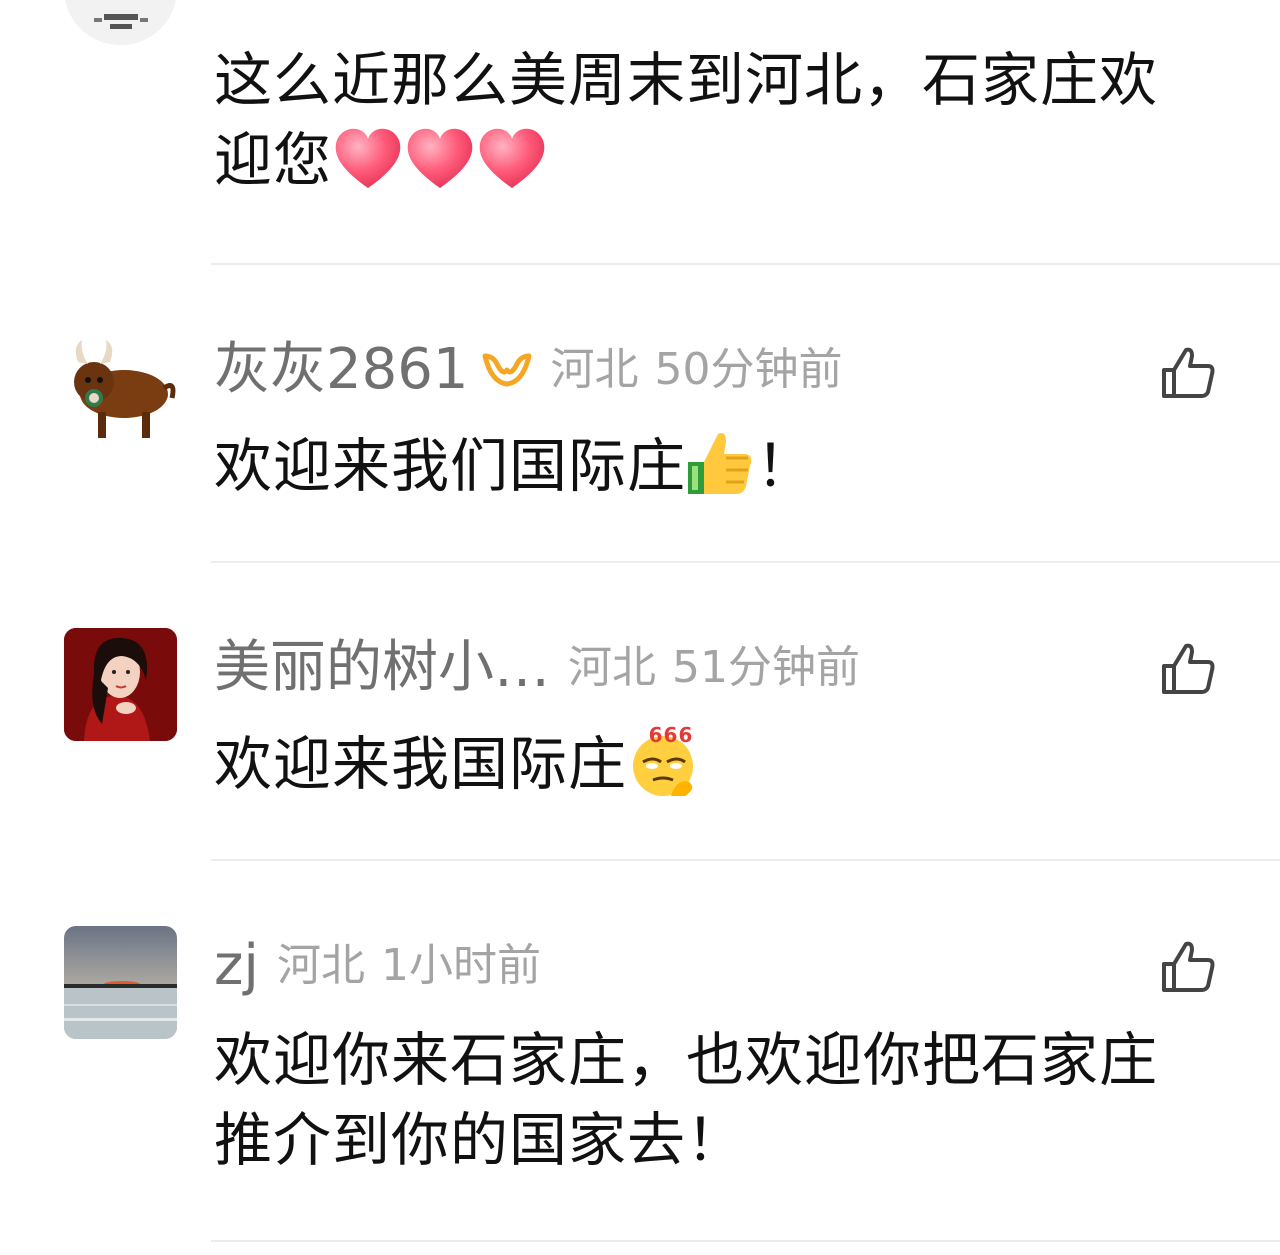  I want to click on comment-text: 欢迎你来石家庄，也欢迎你把石家庄 推介到你的国家去！, so click(729, 1100).